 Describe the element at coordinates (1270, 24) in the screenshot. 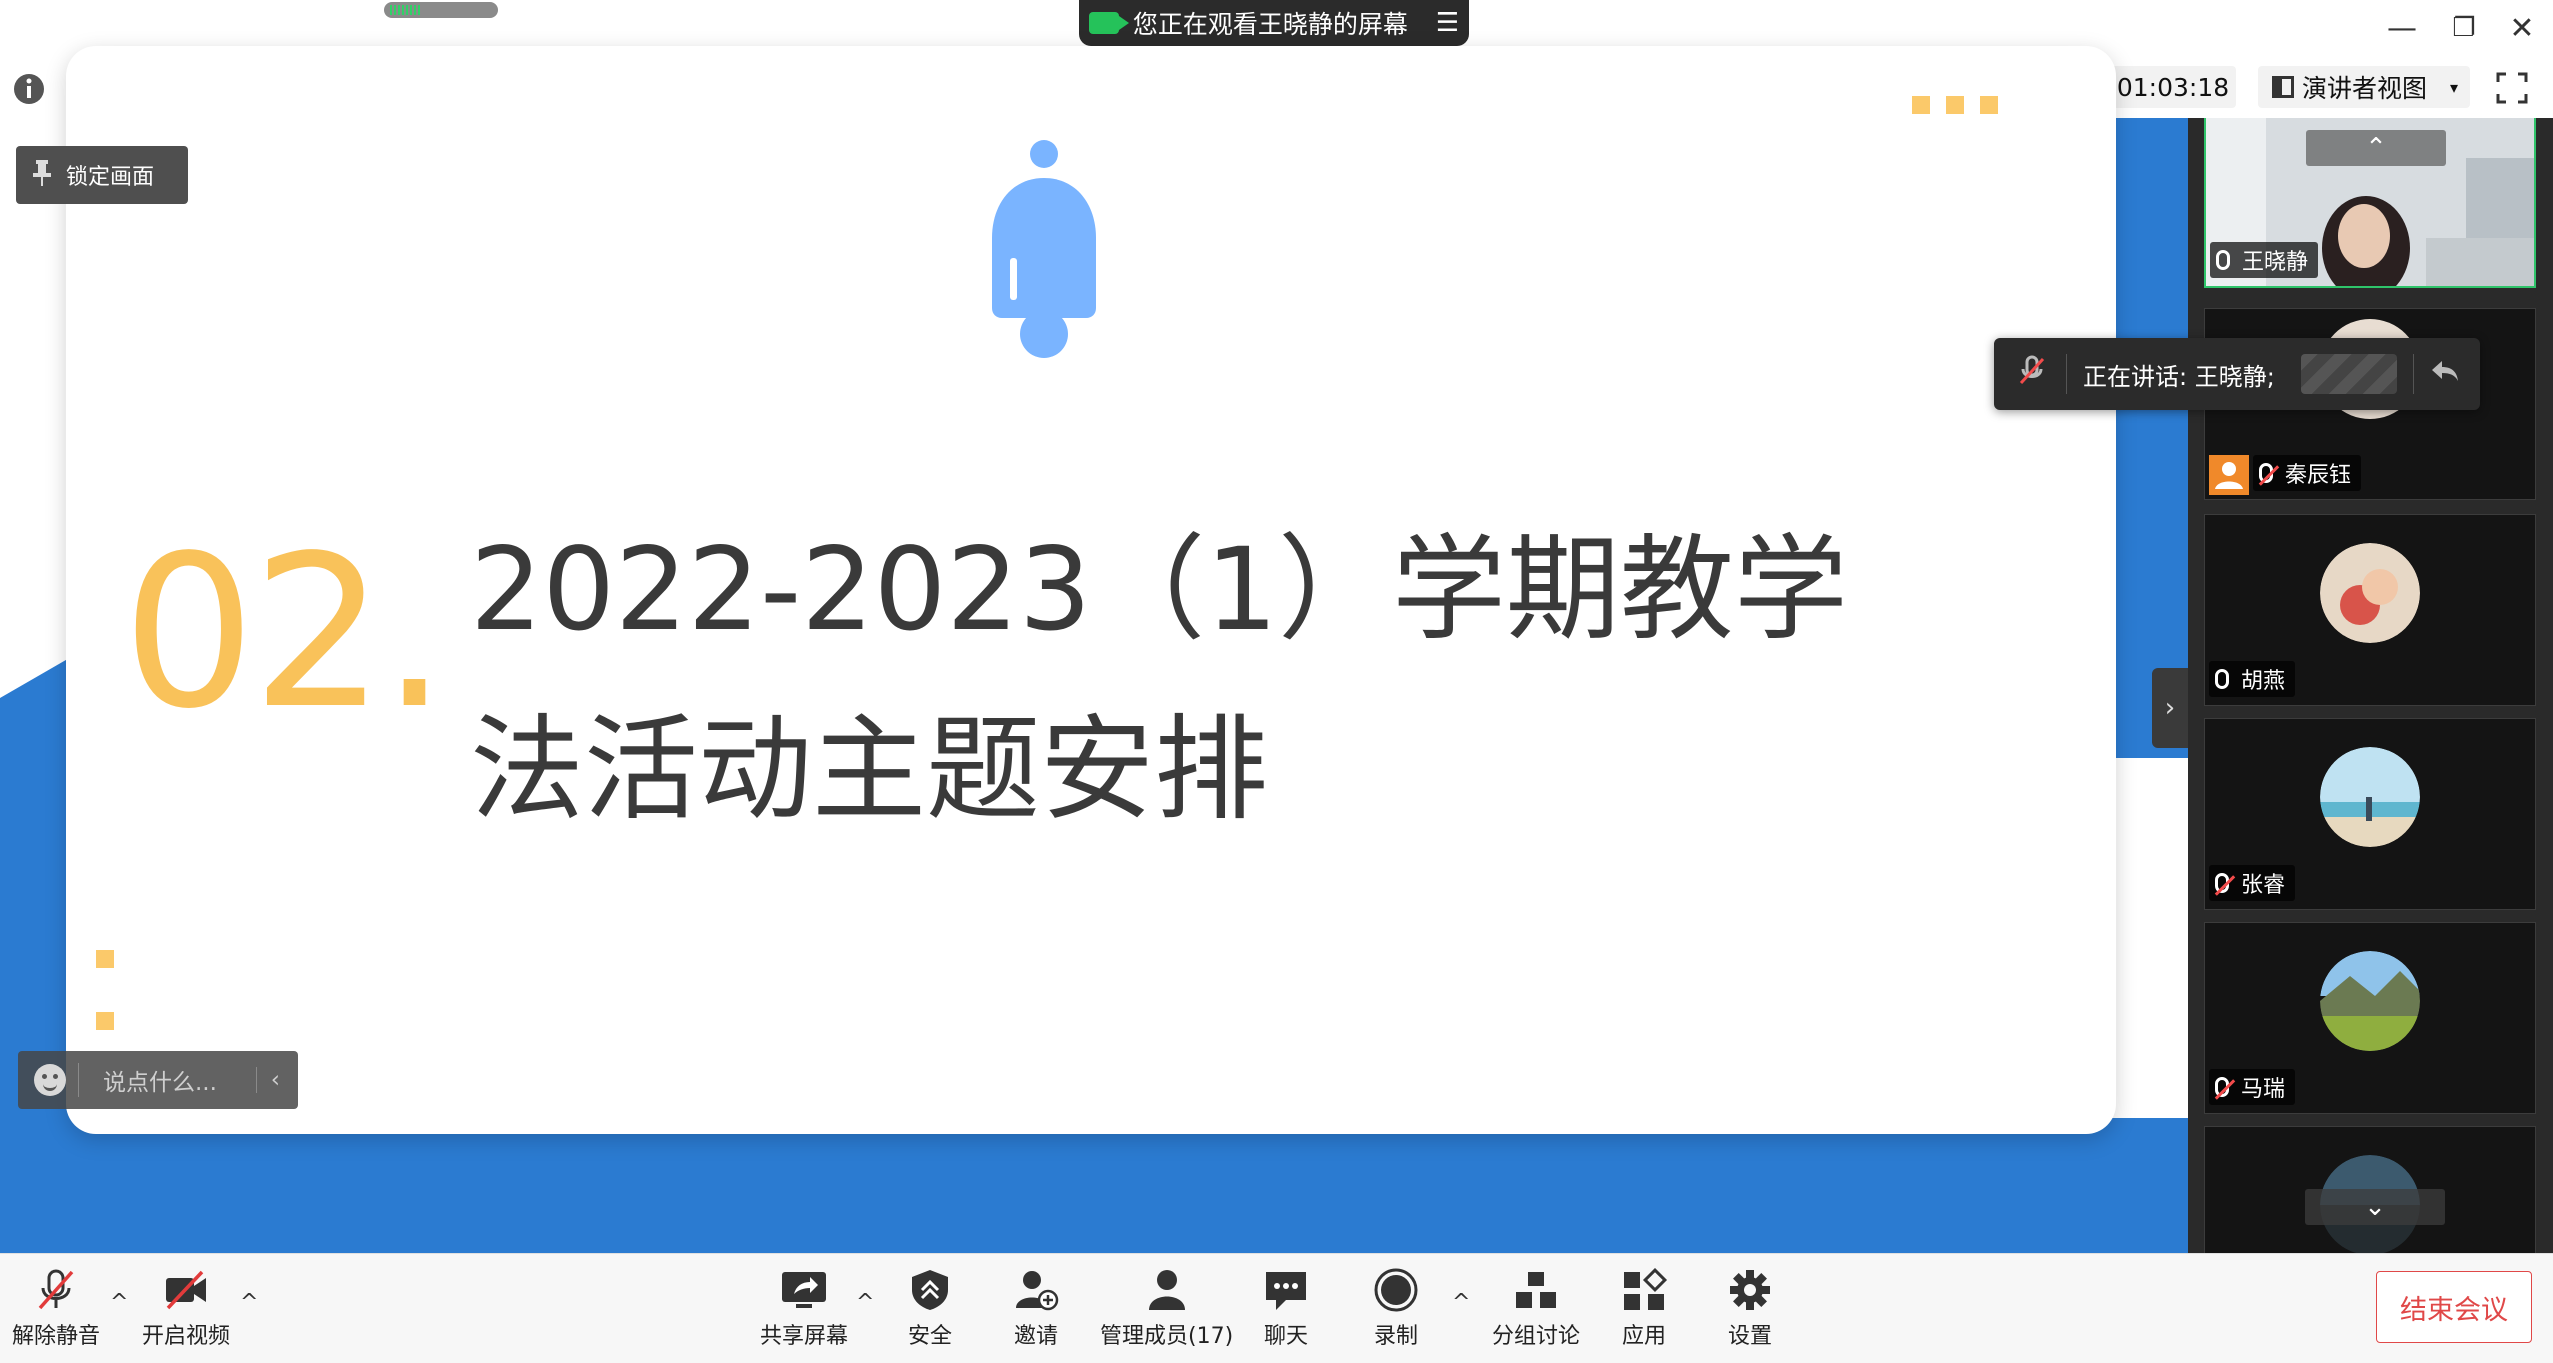

I see `share-status-text: 您正在观看王晓静的屏幕` at that location.